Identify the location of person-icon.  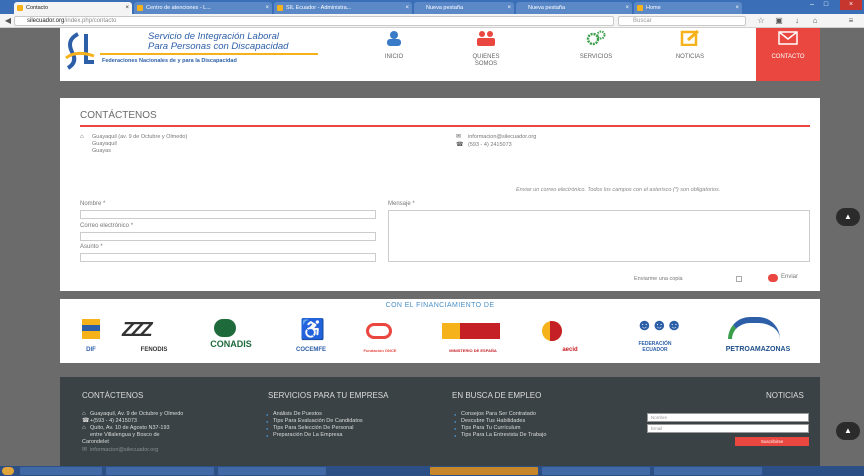
(394, 38).